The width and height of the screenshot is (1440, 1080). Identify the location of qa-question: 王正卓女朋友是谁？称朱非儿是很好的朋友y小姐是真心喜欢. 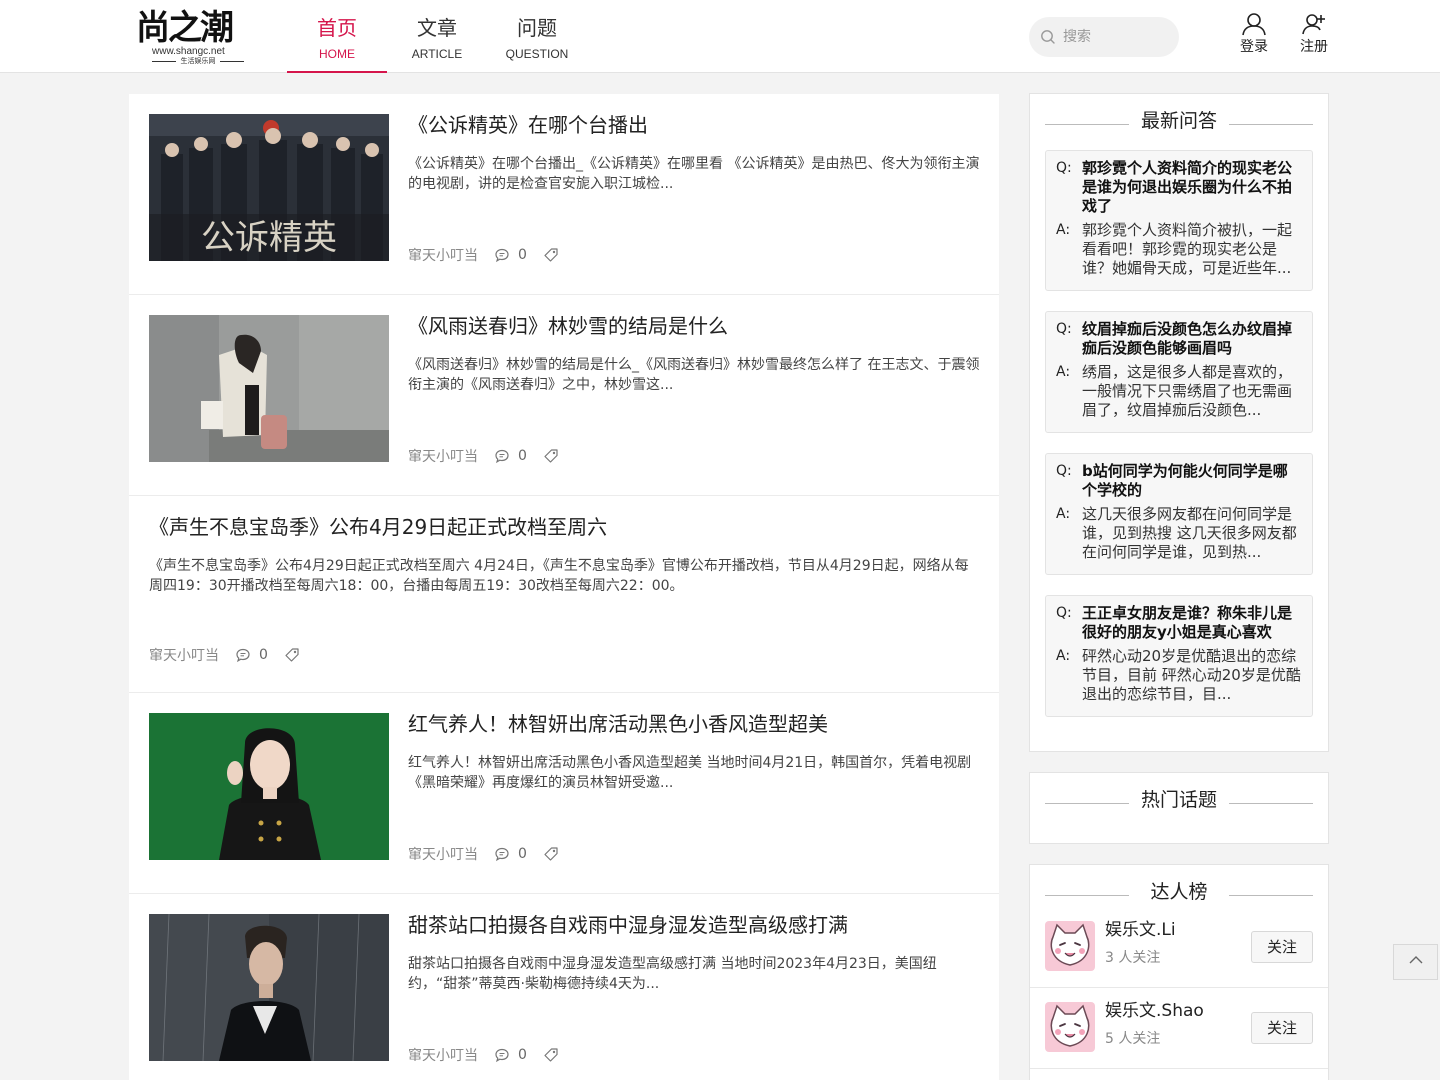
(1192, 623).